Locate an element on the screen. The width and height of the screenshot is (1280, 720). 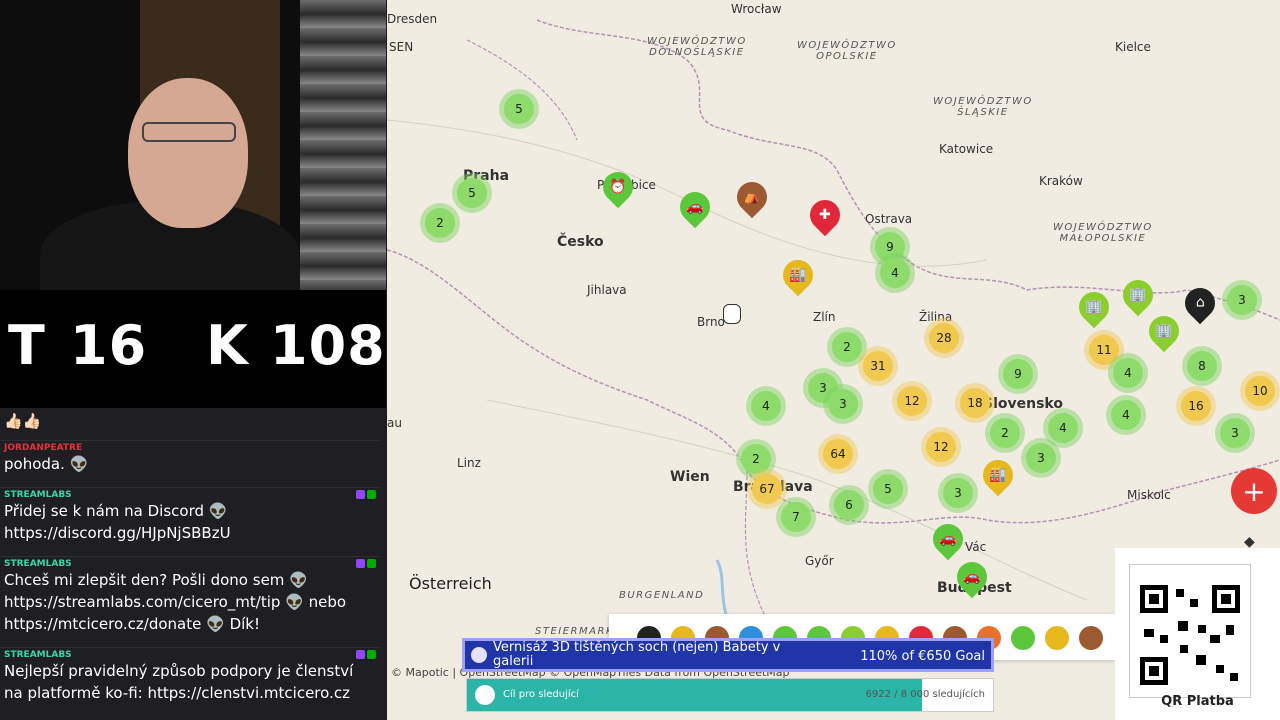
map-cluster: 64 is located at coordinates (838, 454).